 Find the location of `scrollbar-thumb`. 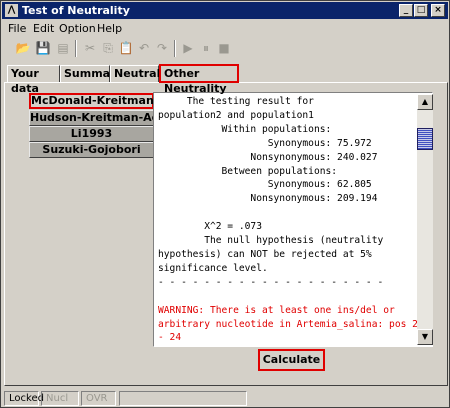

scrollbar-thumb is located at coordinates (425, 139).